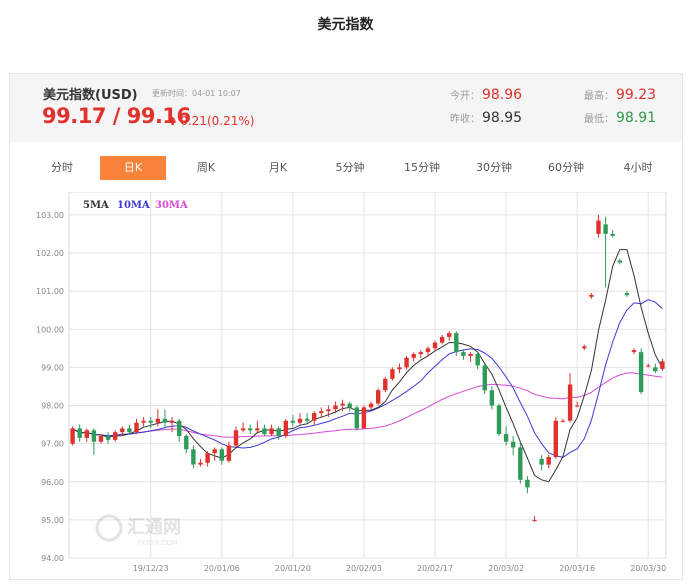 Image resolution: width=691 pixels, height=587 pixels. I want to click on prev-close-value: 98.95, so click(502, 118).